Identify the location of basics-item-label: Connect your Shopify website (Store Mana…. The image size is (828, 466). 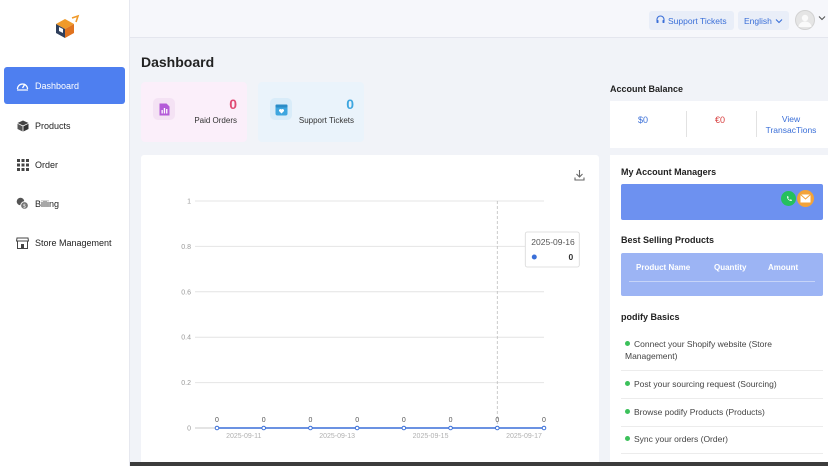
(698, 350).